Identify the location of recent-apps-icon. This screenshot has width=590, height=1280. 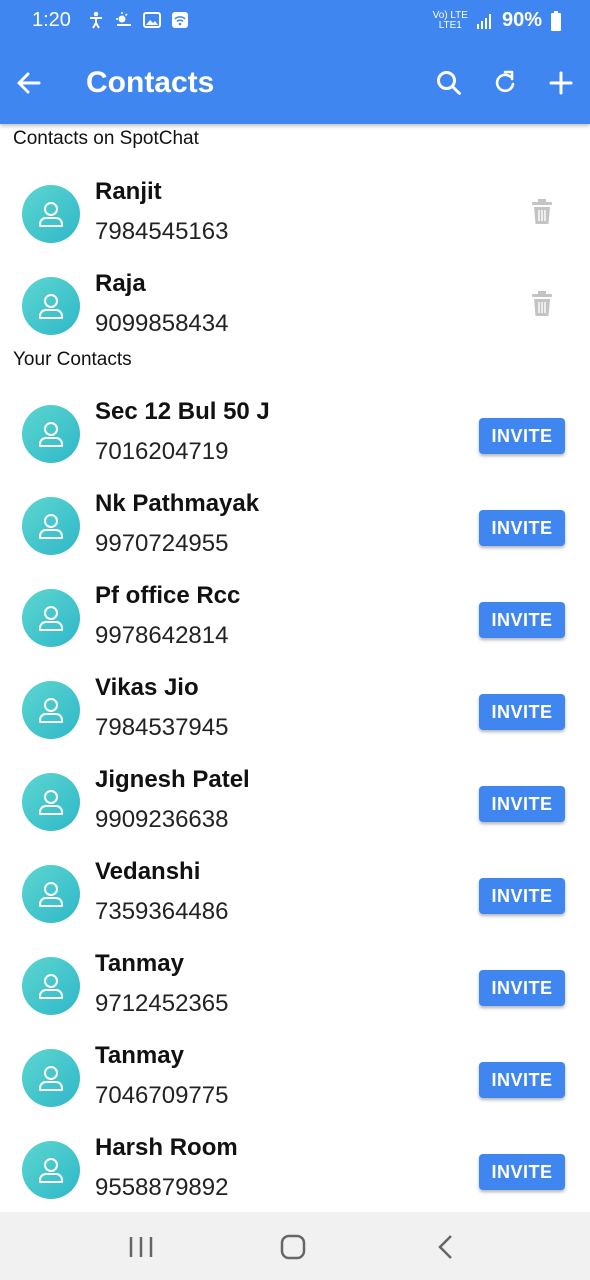
(141, 1247).